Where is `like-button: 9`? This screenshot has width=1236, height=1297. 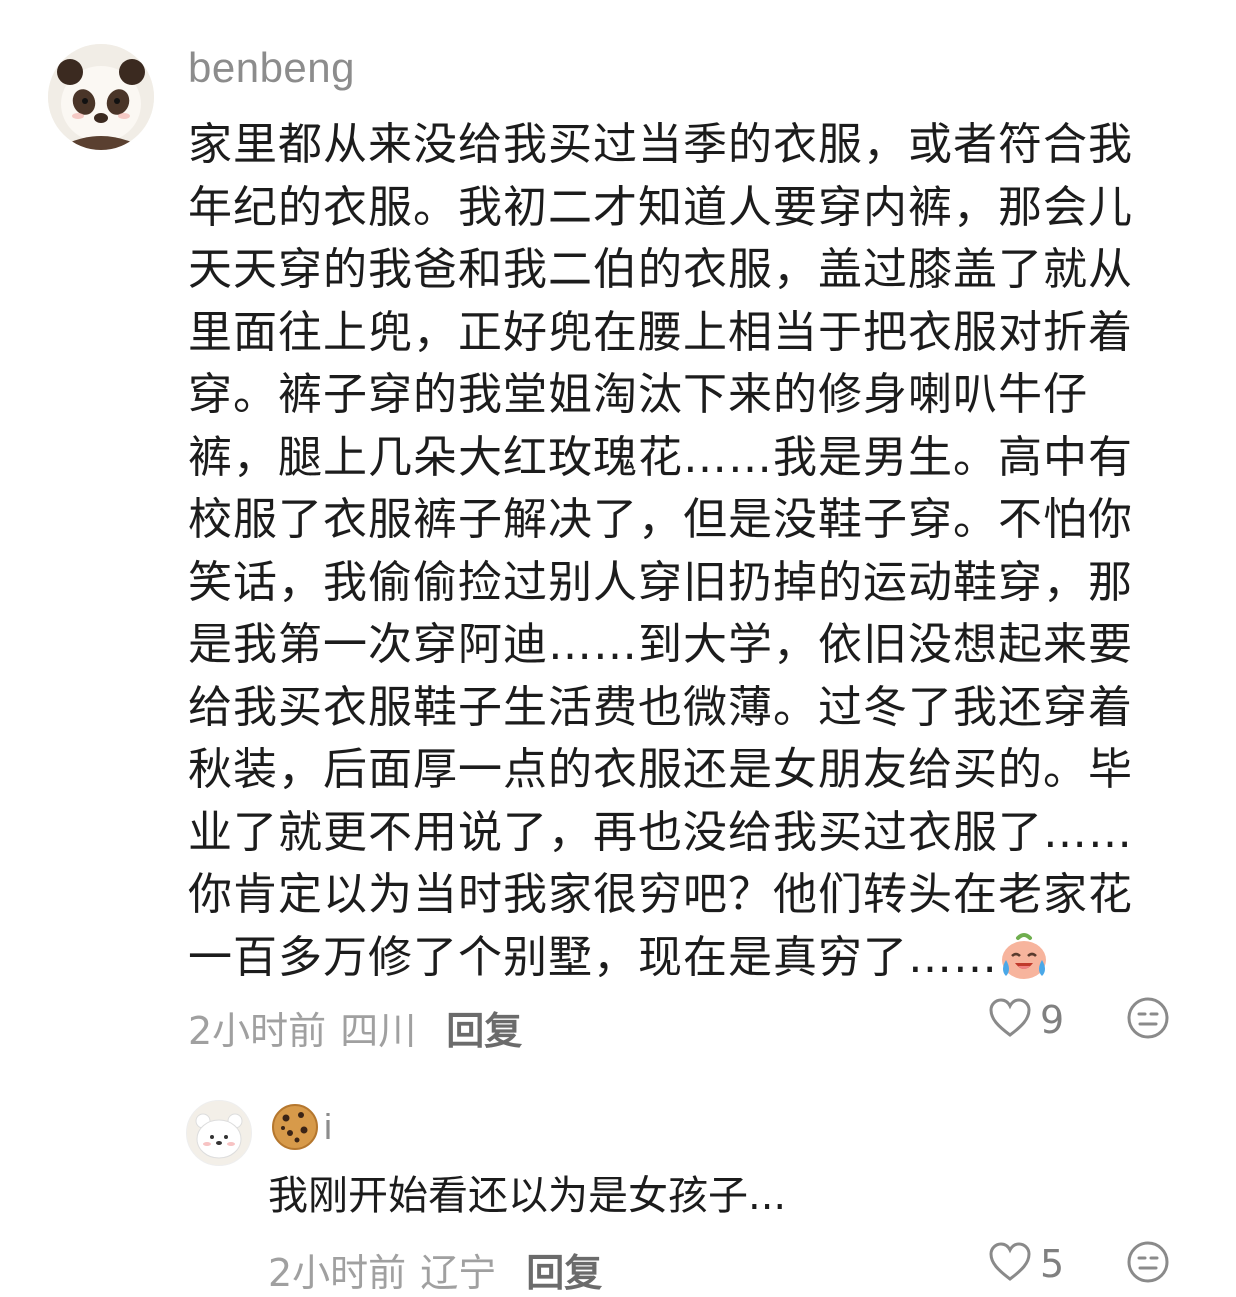
like-button: 9 is located at coordinates (1026, 1020).